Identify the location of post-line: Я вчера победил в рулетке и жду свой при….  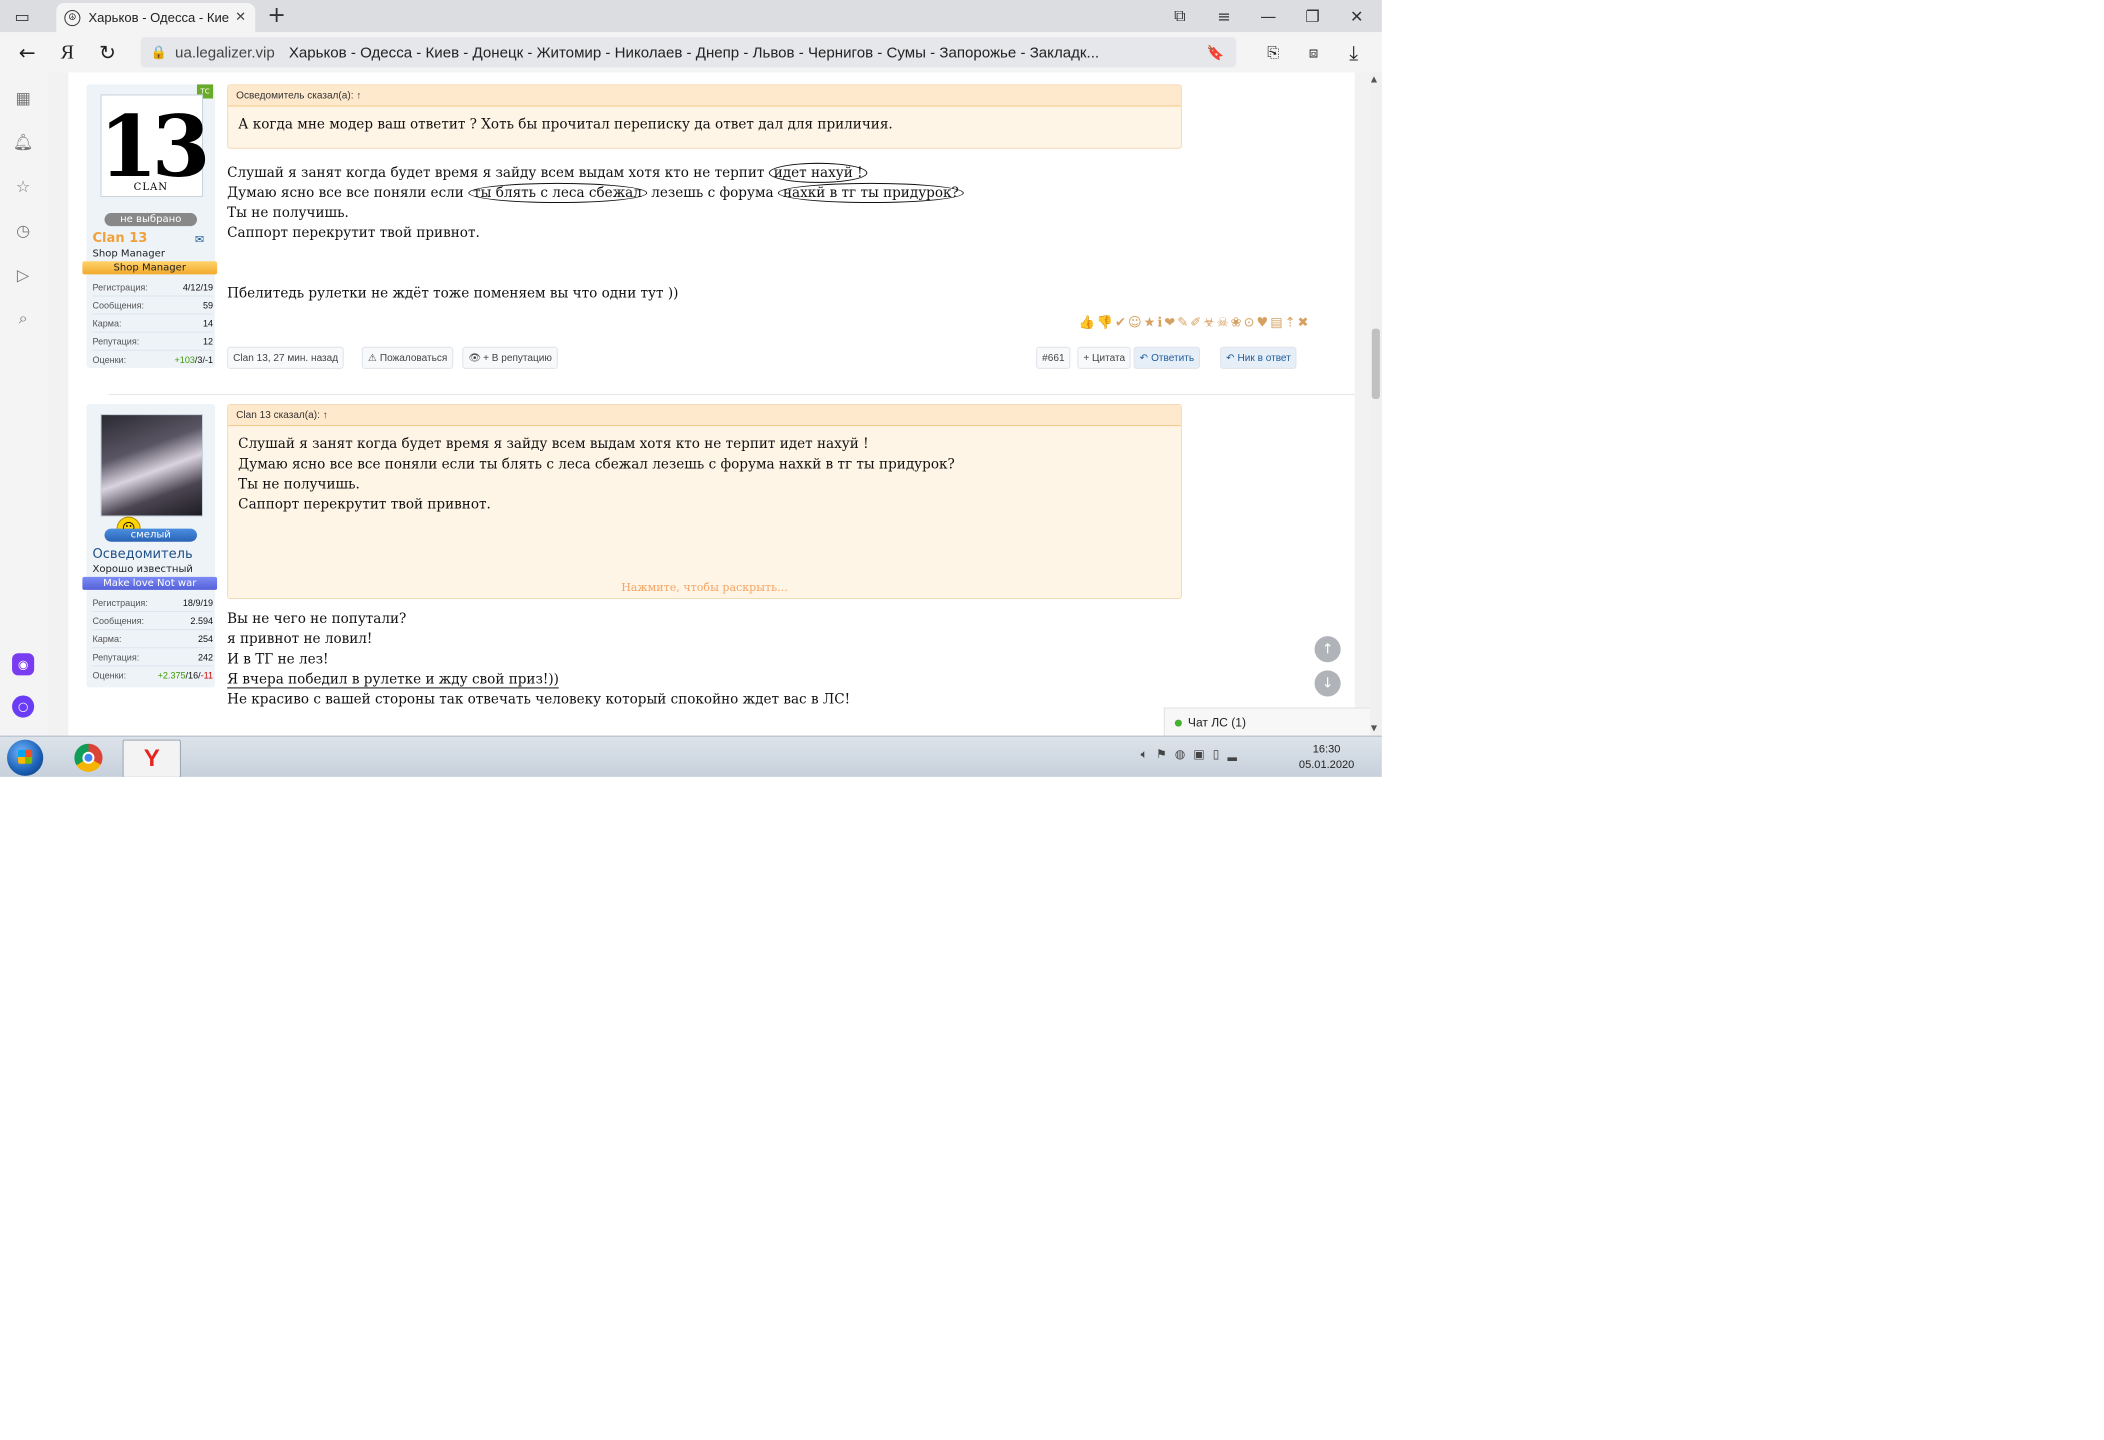
(393, 680).